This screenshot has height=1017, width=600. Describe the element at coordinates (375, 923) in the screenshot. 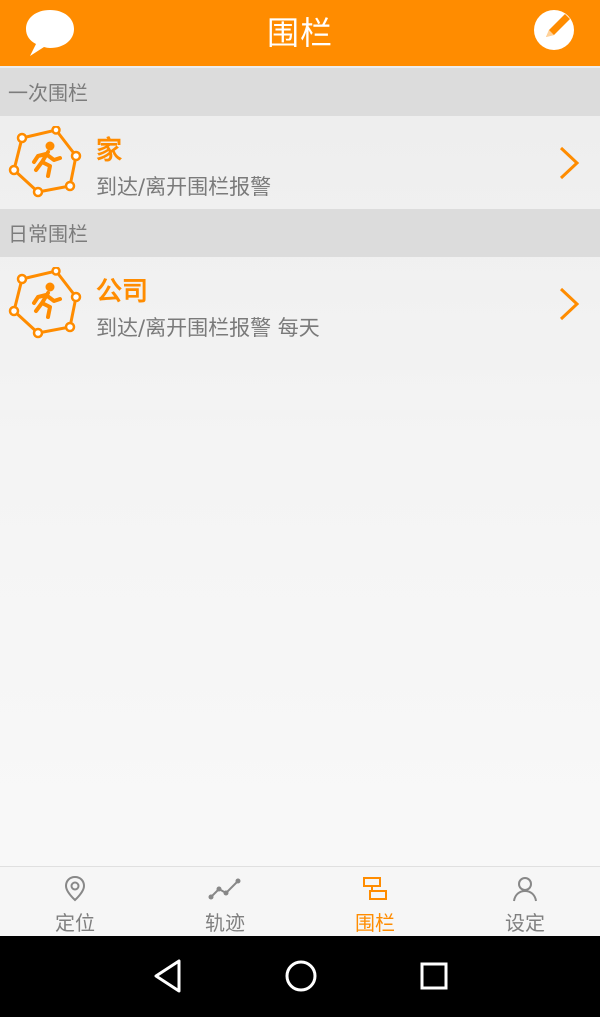

I see `tab-label: 围栏` at that location.